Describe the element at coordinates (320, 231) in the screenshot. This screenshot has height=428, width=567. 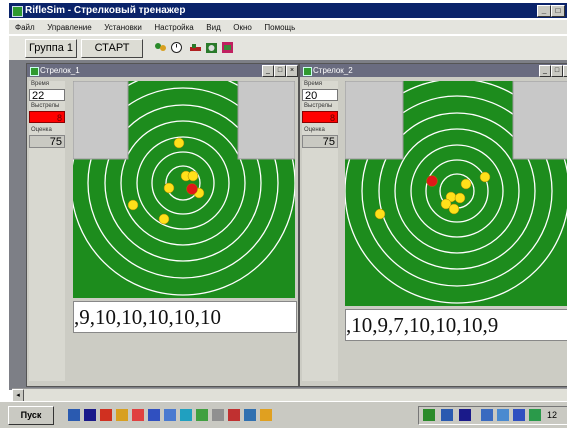
I see `shooter-2-info-panel: Время 20 Выстрелы 8 Оценка 75` at that location.